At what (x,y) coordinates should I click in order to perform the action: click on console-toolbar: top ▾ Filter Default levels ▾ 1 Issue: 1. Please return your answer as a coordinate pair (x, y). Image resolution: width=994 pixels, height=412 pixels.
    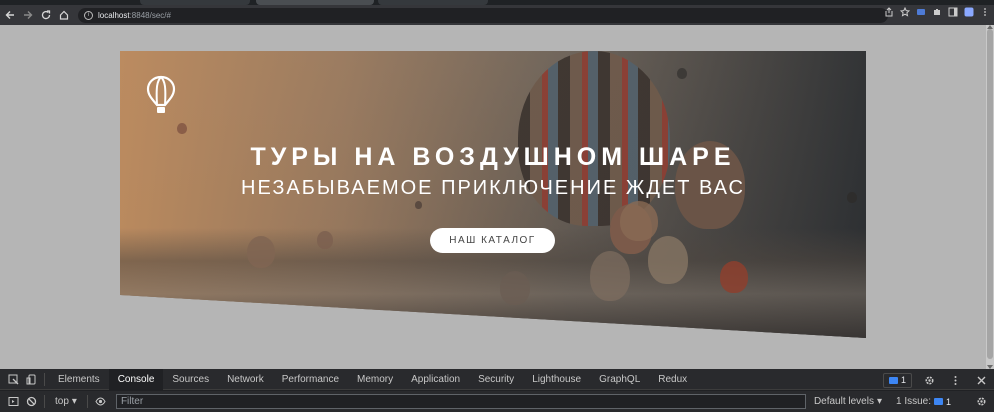
    Looking at the image, I should click on (497, 401).